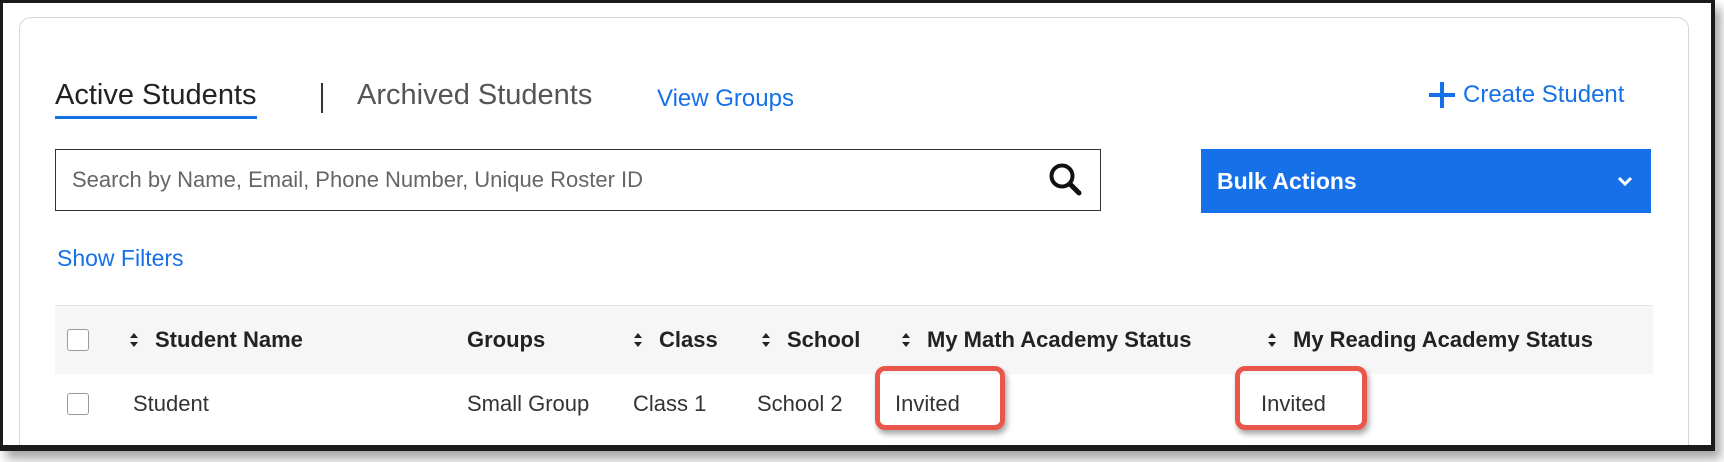 Image resolution: width=1724 pixels, height=462 pixels. I want to click on column-header-math-status: My Math Academy Status, so click(1046, 340).